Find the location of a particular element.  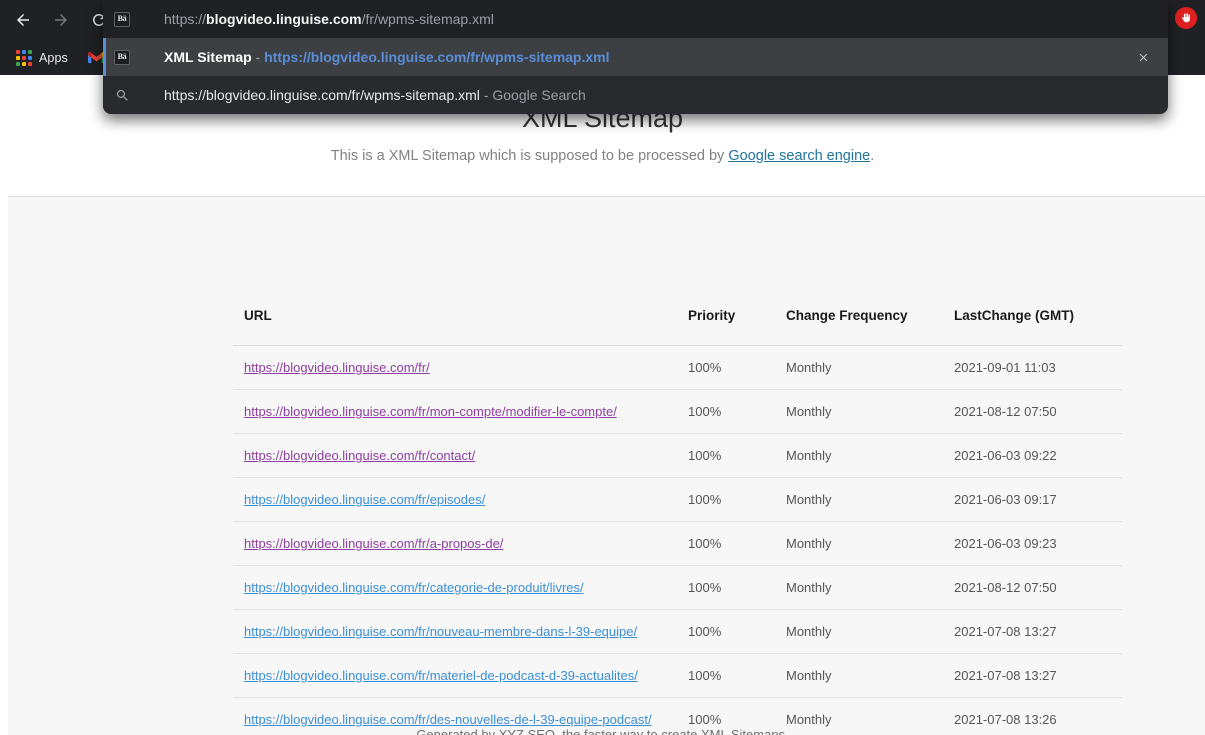

forward-arrow-icon is located at coordinates (61, 20).